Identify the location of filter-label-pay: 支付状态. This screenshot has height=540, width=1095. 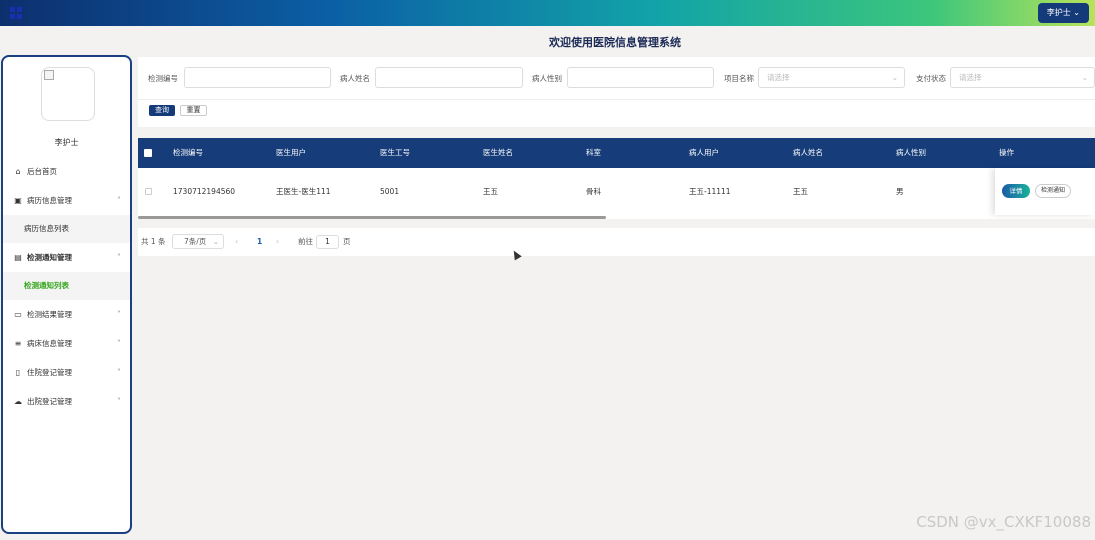
(931, 78).